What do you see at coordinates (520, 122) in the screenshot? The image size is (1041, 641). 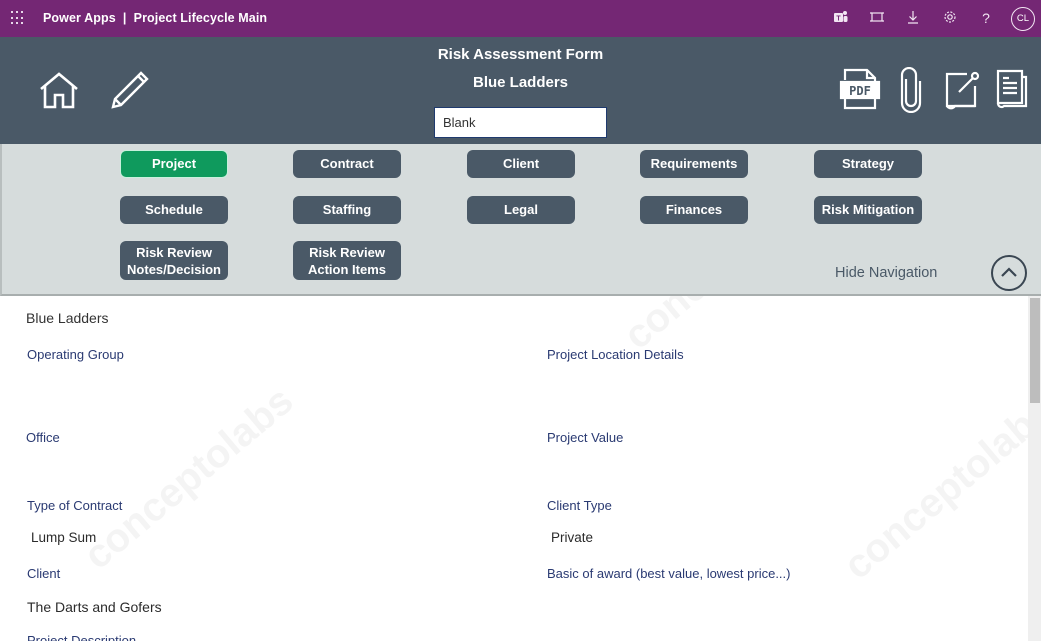 I see `status-input` at bounding box center [520, 122].